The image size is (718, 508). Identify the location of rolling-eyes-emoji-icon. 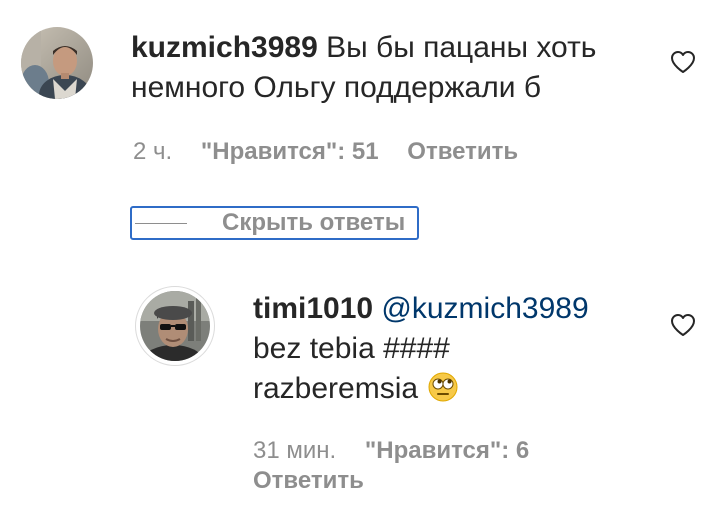
(443, 387).